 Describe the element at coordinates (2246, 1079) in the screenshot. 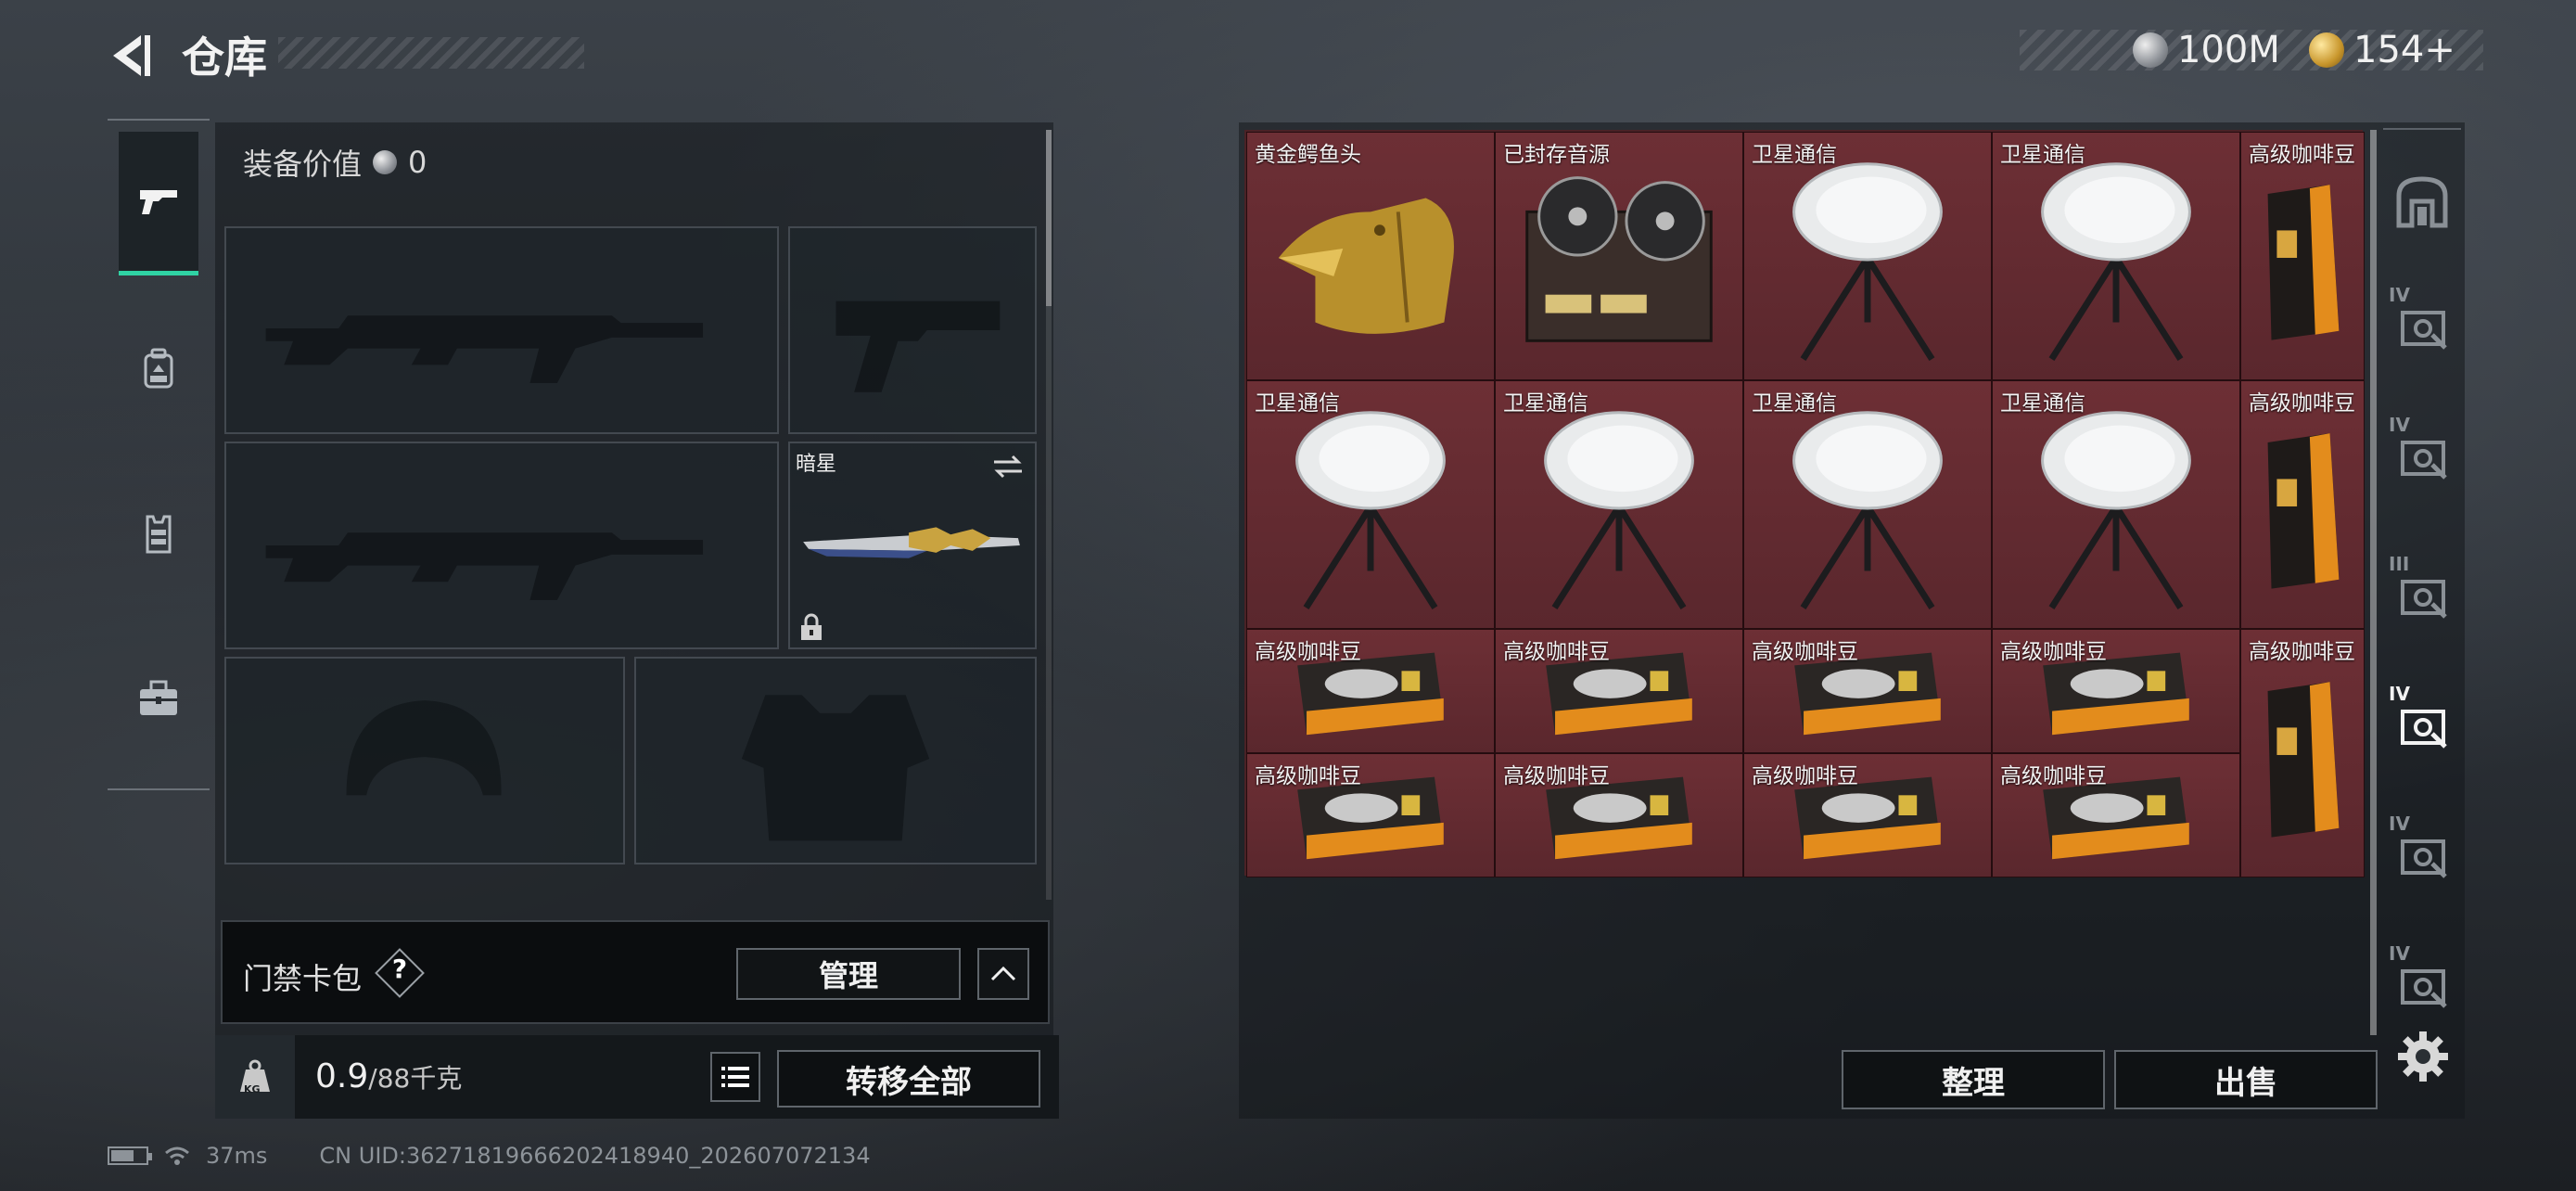

I see `sell-button: 出售` at that location.